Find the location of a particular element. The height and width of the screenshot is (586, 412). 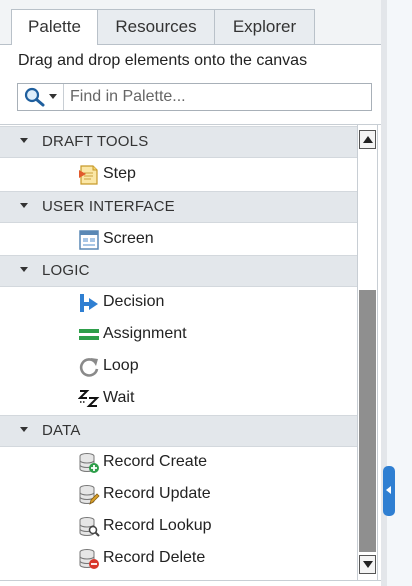

item-label: Loop is located at coordinates (121, 365).